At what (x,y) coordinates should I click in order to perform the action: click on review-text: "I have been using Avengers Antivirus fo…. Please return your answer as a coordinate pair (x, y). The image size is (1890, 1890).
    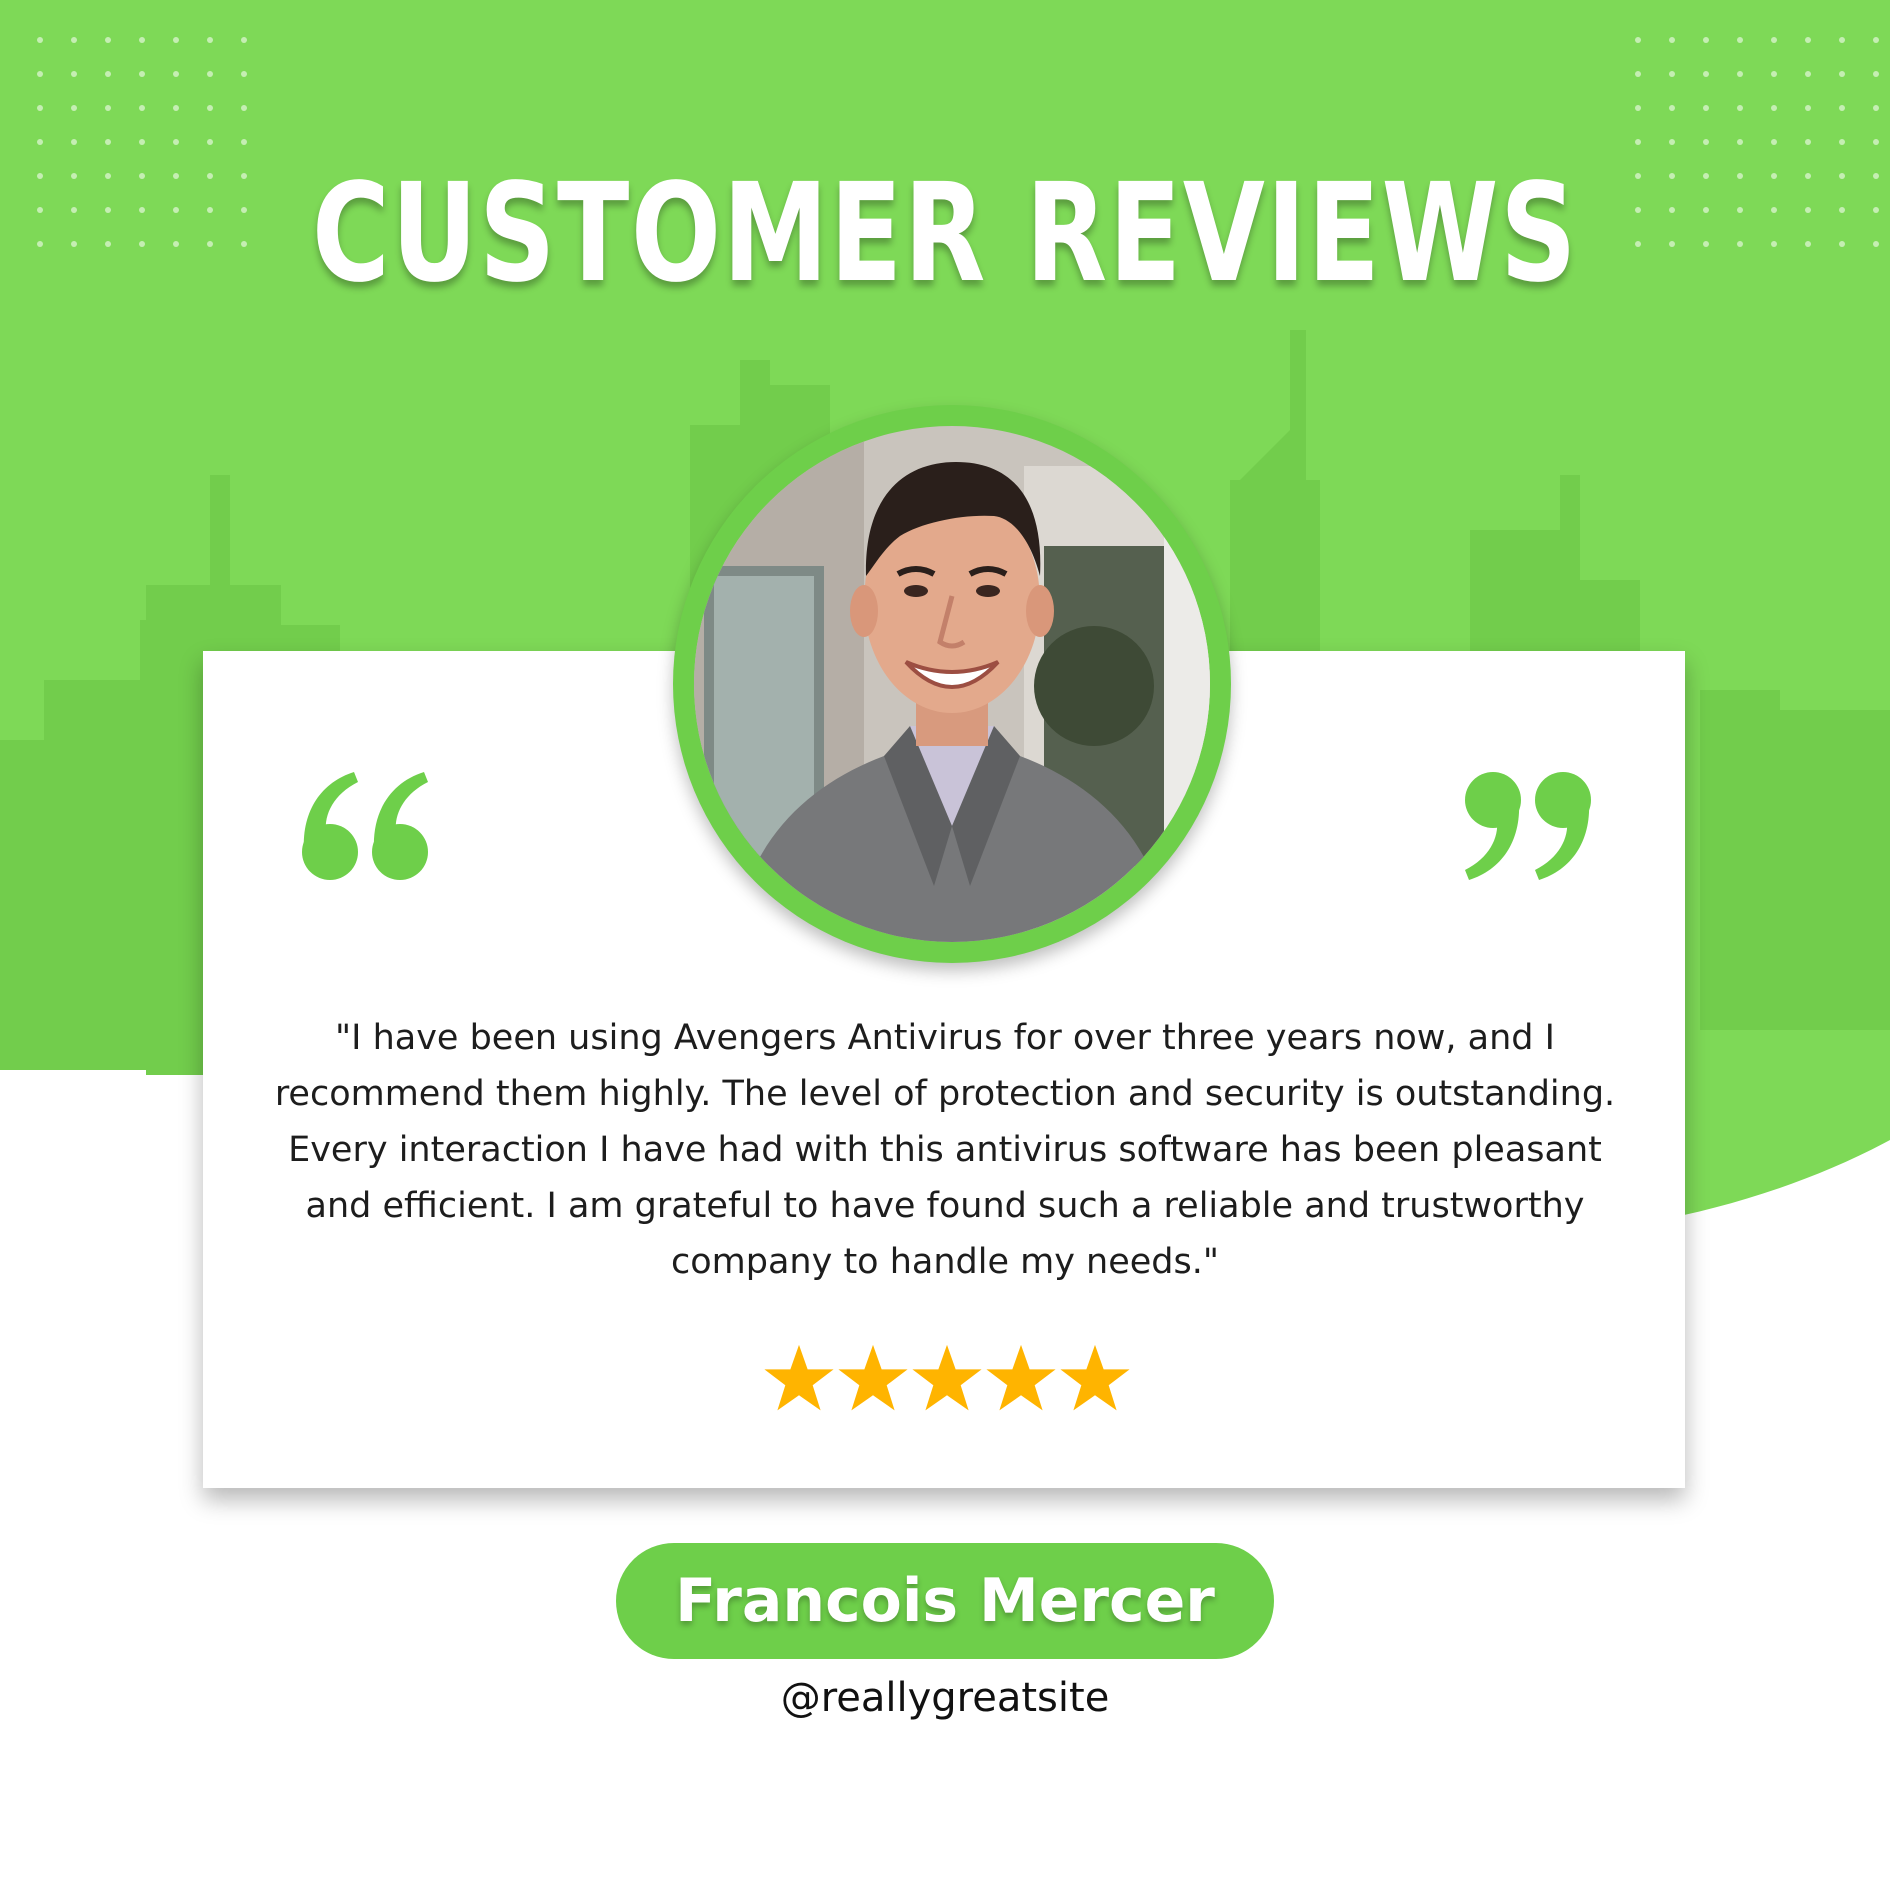
    Looking at the image, I should click on (945, 1150).